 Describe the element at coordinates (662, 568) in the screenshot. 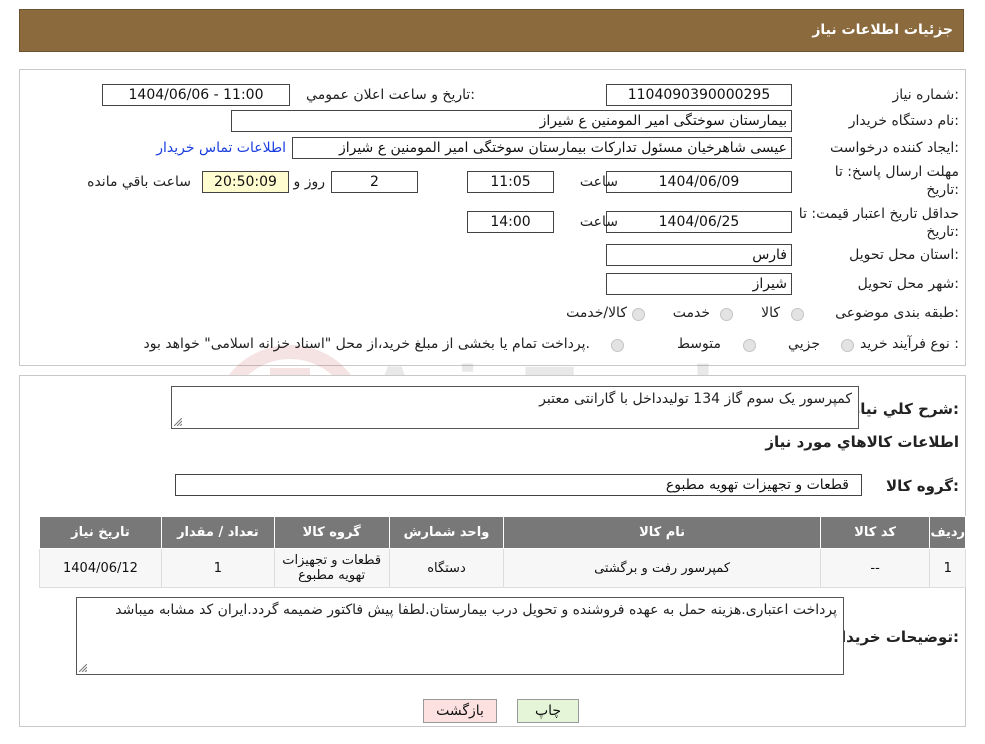

I see `cell-item-name: کمپرسور رفت و برگشتی` at that location.